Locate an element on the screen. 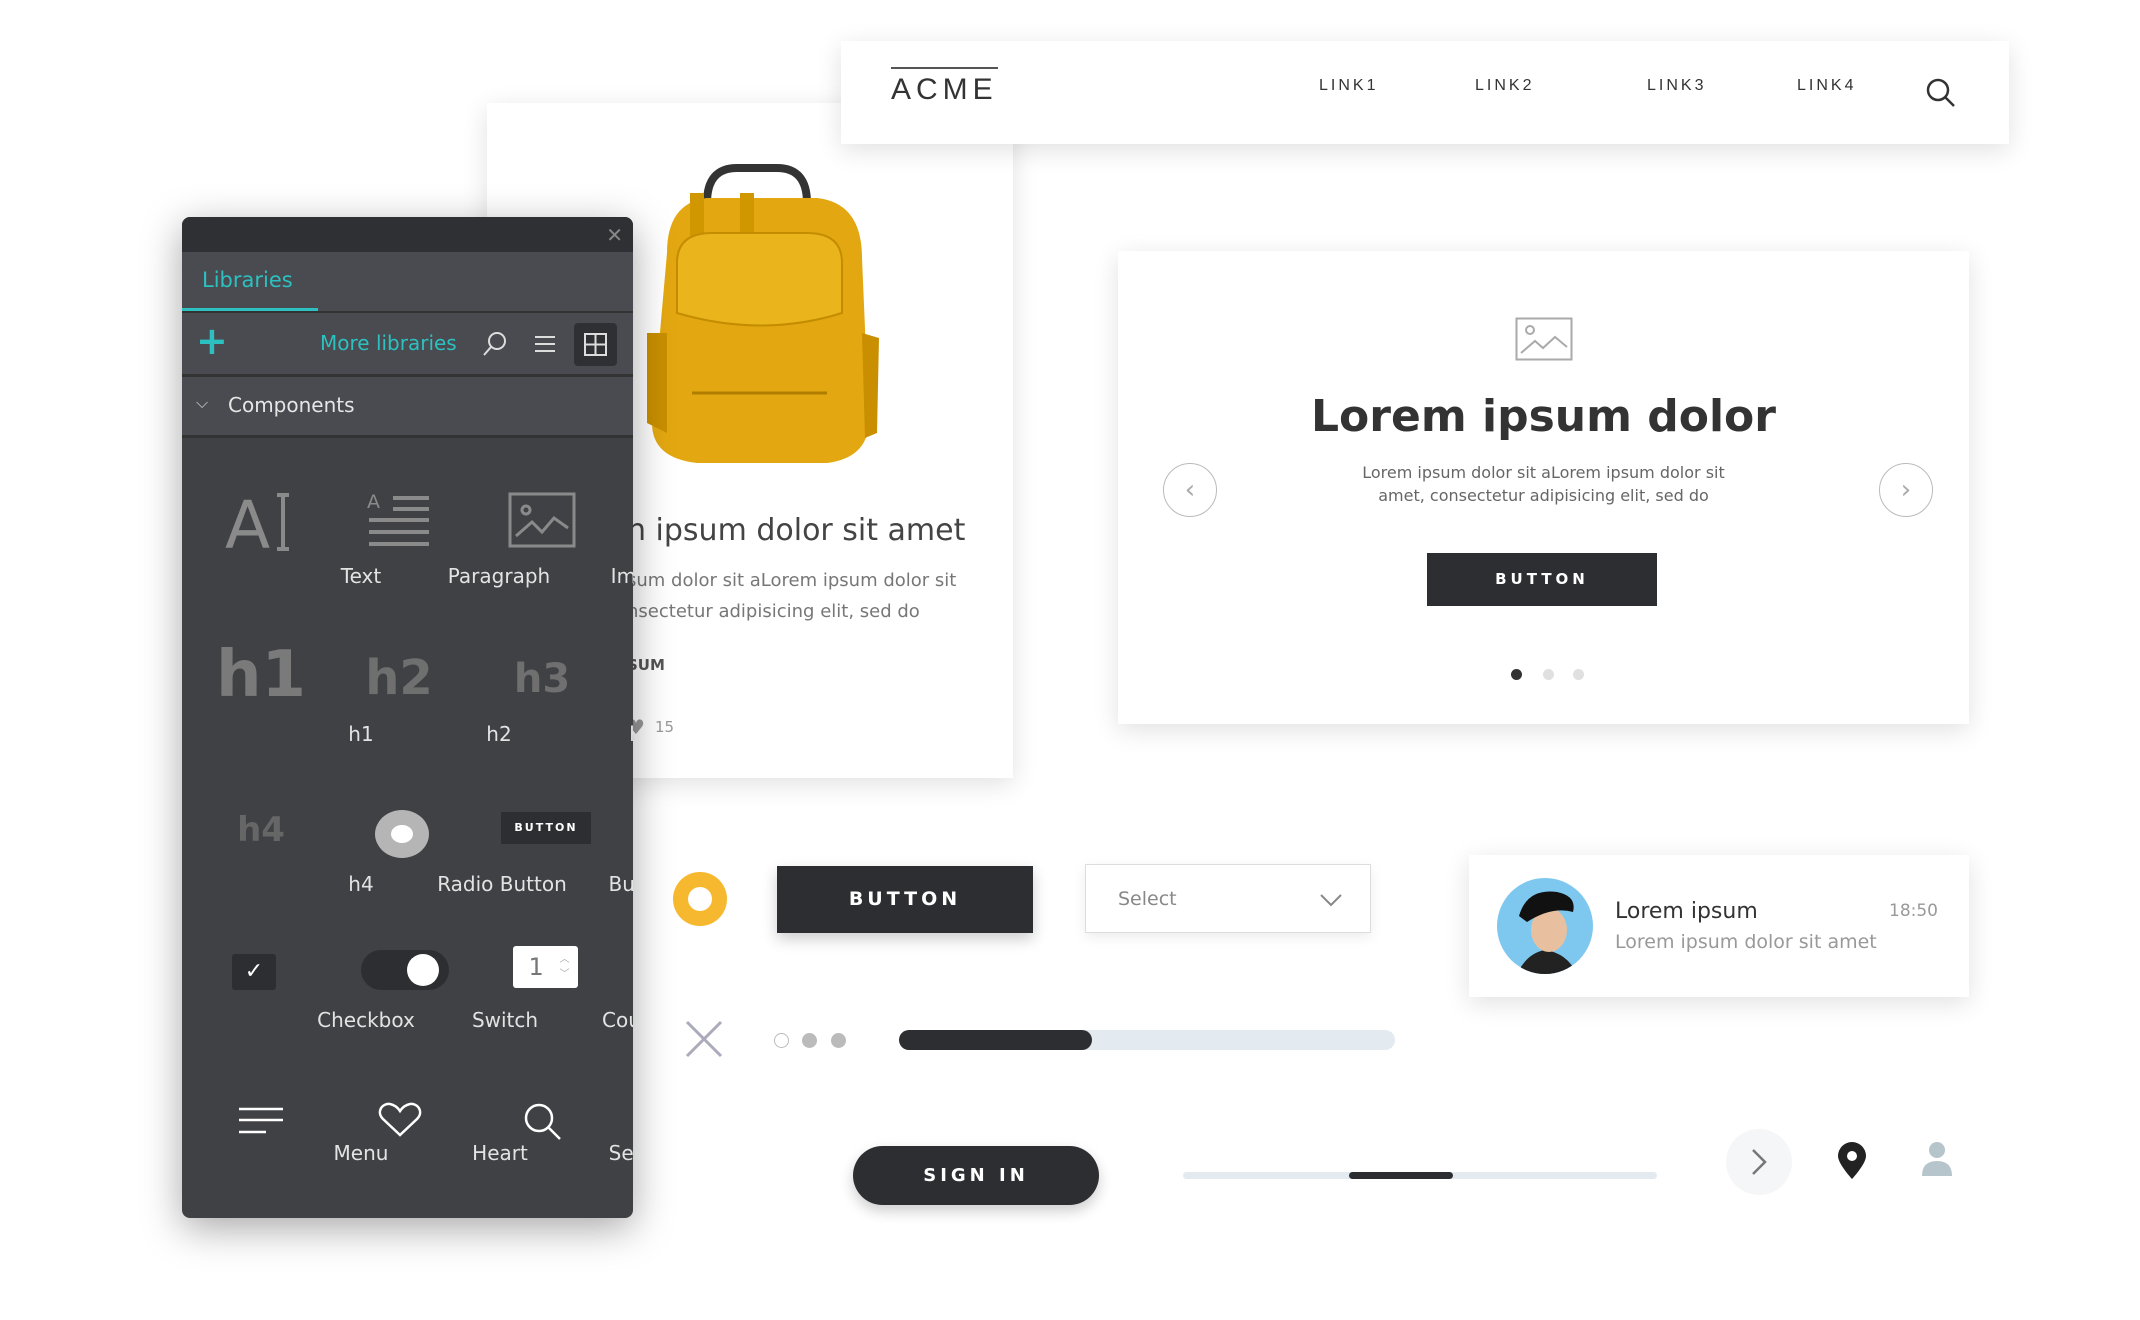  tile-radio-button is located at coordinates (402, 834).